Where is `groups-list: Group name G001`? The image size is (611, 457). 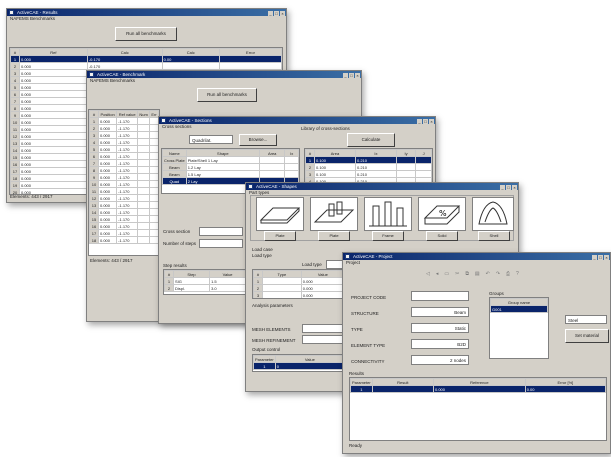
groups-list: Group name G001 is located at coordinates (519, 328).